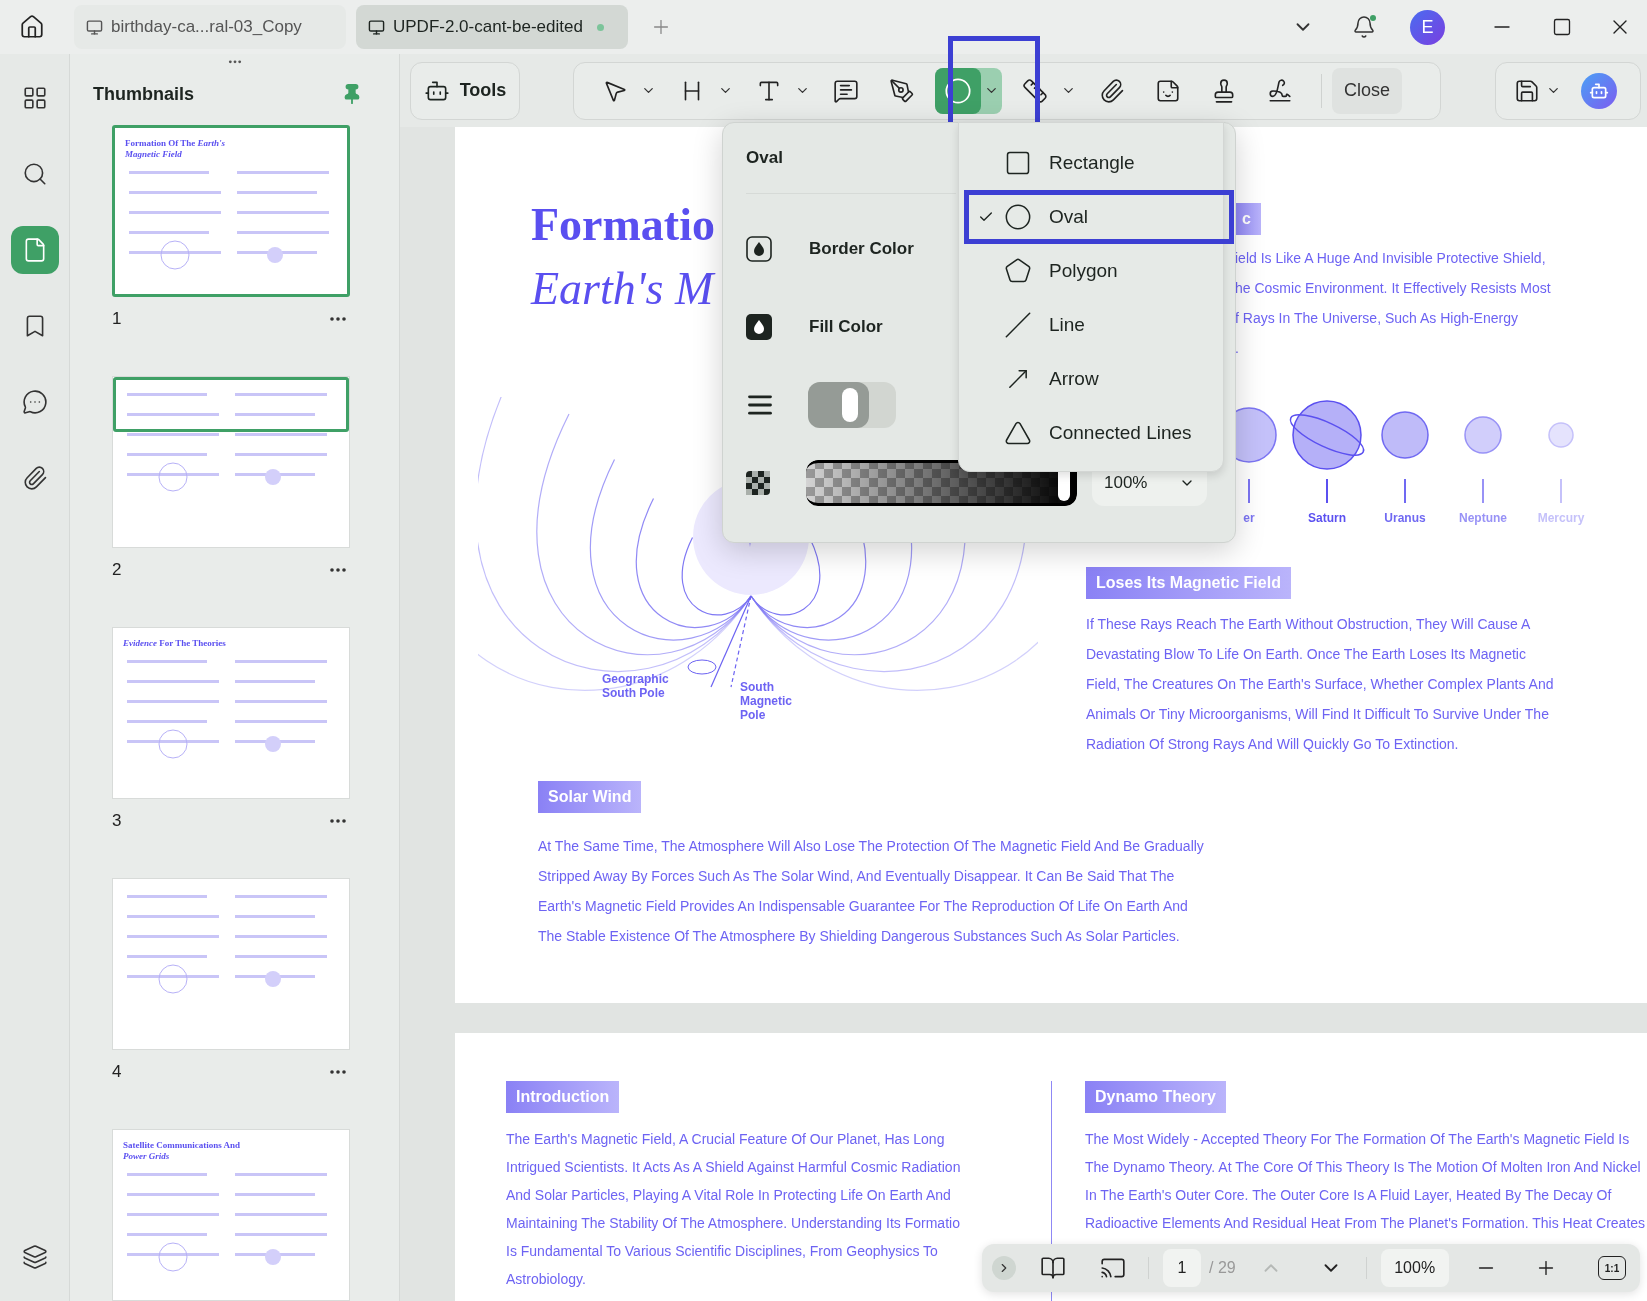 This screenshot has height=1301, width=1647. What do you see at coordinates (1182, 1268) in the screenshot?
I see `page-number-field: 1` at bounding box center [1182, 1268].